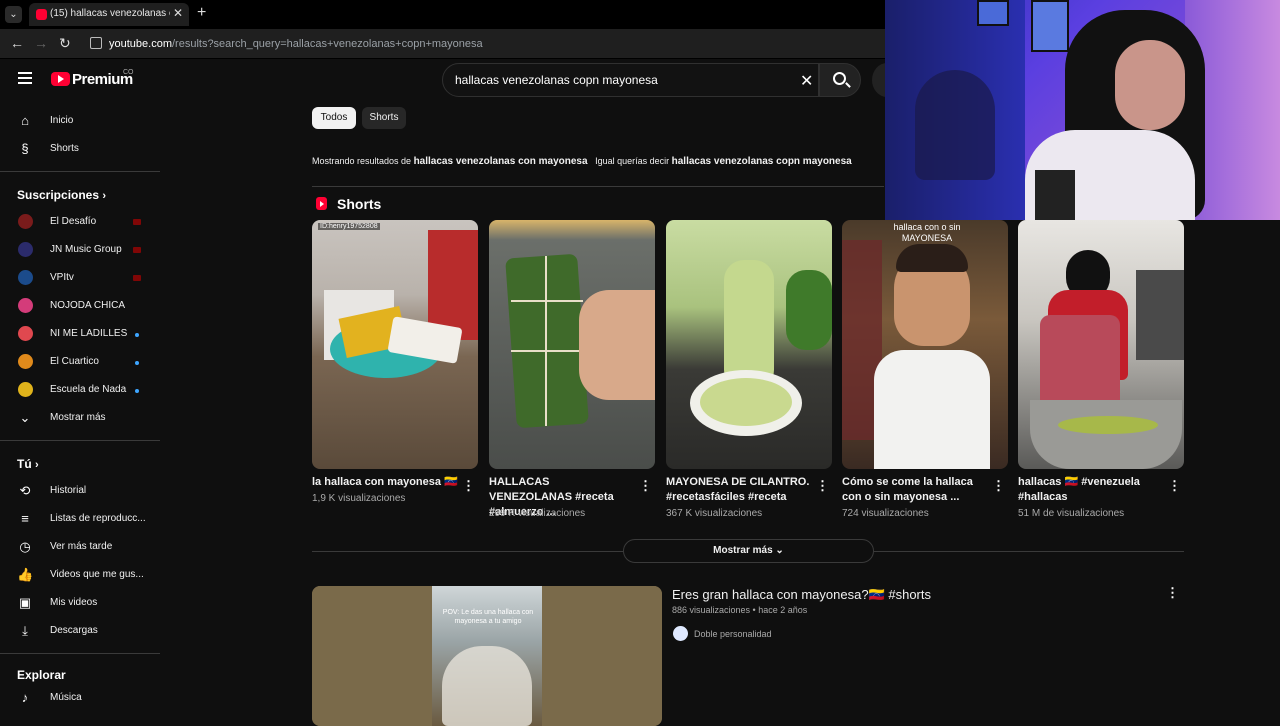 Image resolution: width=1280 pixels, height=726 pixels. I want to click on url-host: youtube.com, so click(140, 44).